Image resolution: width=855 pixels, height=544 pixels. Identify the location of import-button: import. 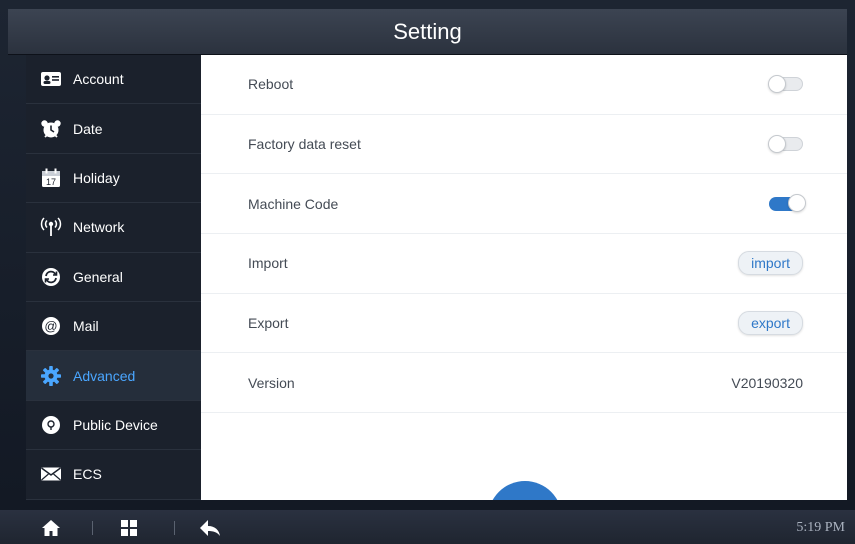
(770, 263).